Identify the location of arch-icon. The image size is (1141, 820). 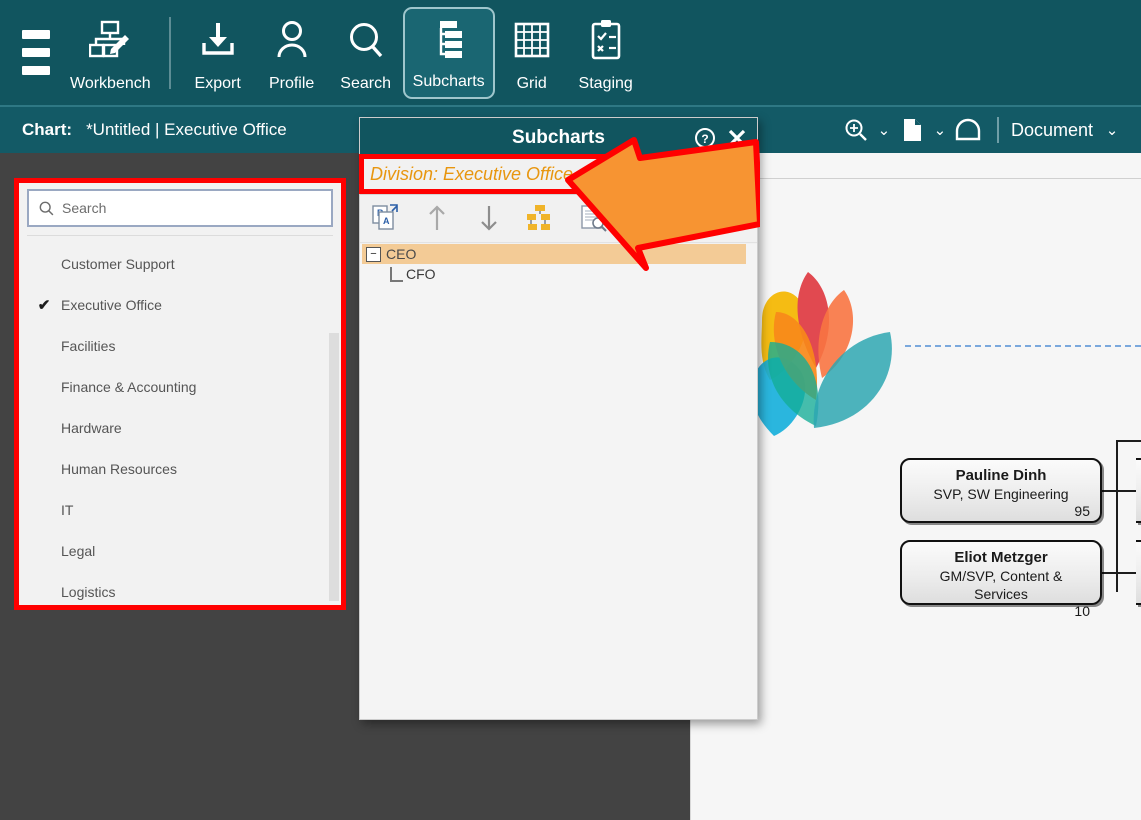
(968, 130).